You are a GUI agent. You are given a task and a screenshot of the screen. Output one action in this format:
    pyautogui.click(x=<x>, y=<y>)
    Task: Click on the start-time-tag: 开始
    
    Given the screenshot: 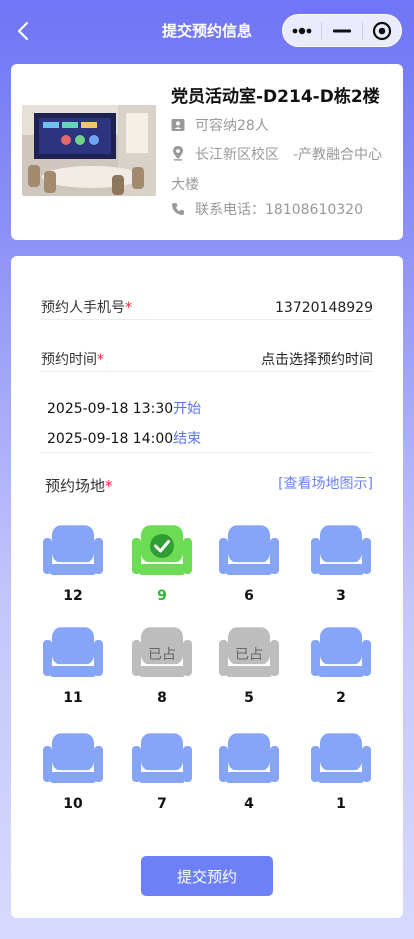 What is the action you would take?
    pyautogui.click(x=187, y=409)
    